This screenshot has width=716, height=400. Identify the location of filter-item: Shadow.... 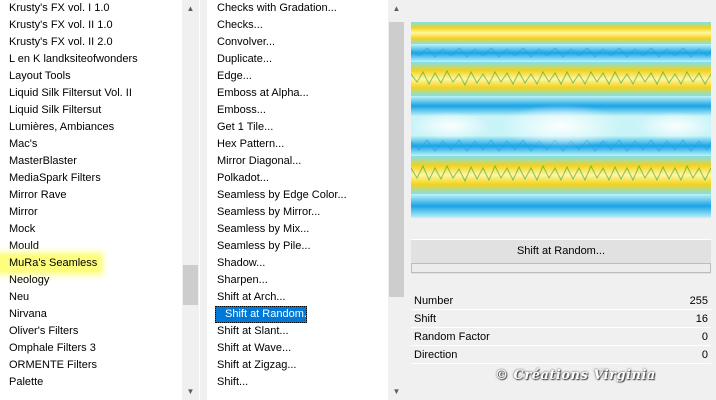
(297, 263).